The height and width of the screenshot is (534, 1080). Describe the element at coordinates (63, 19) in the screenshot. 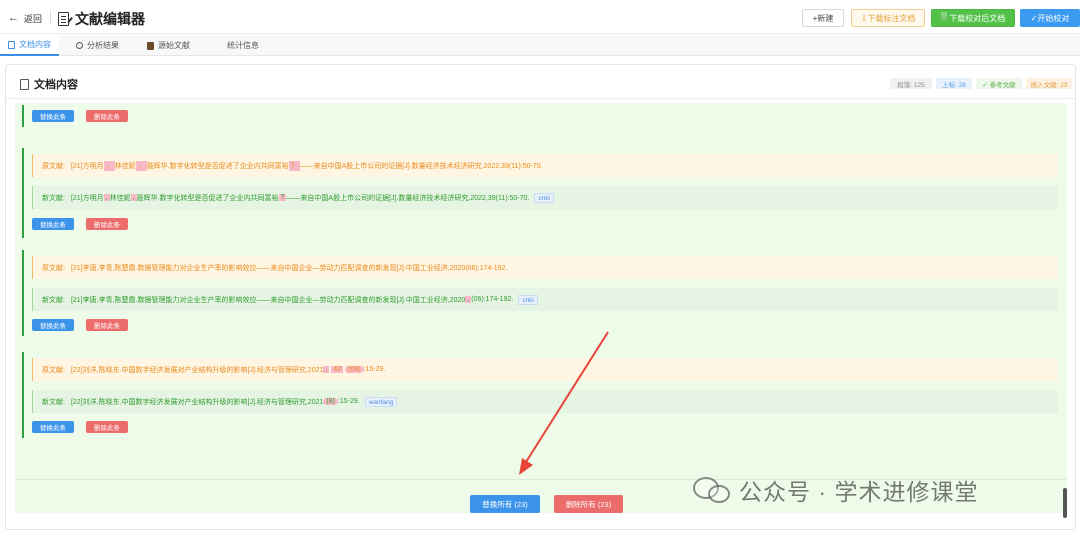

I see `document-edit-icon` at that location.